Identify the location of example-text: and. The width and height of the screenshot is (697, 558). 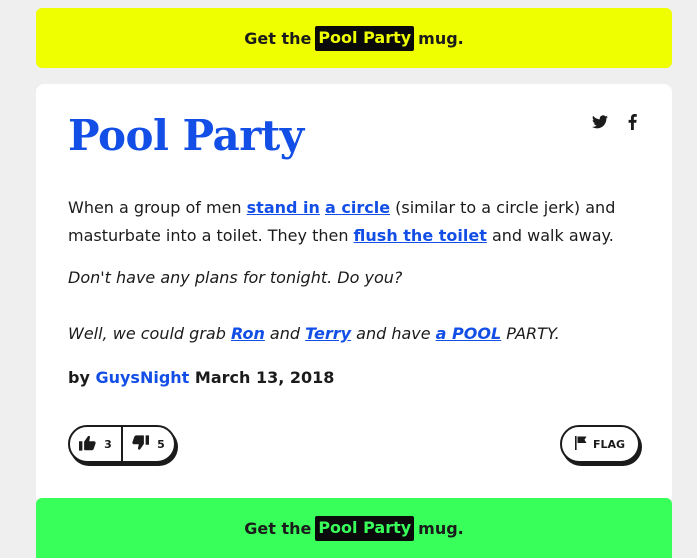
(285, 333).